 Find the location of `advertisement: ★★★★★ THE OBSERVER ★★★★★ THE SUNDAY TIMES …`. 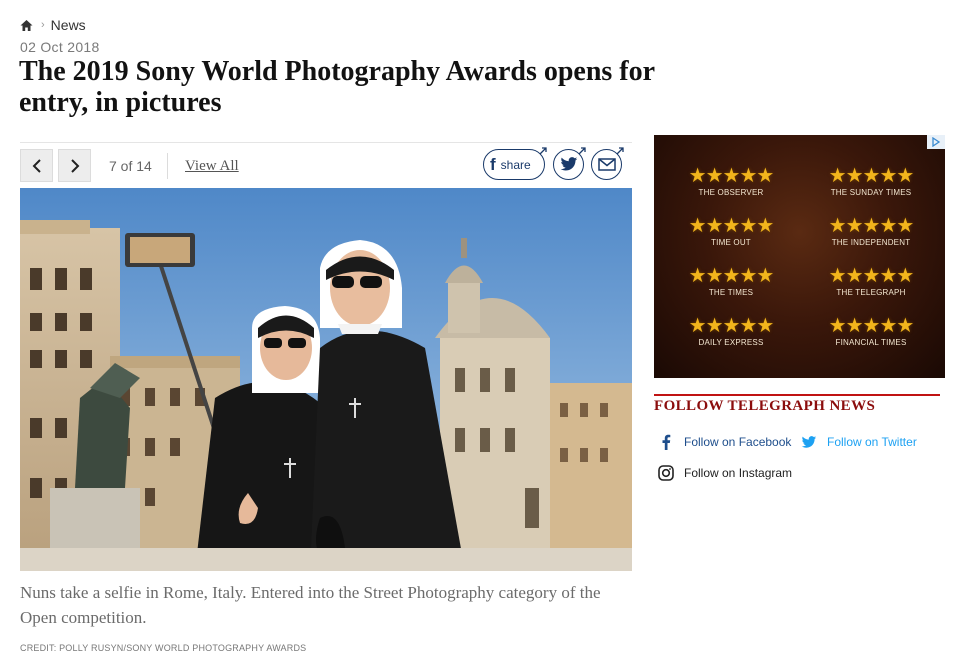

advertisement: ★★★★★ THE OBSERVER ★★★★★ THE SUNDAY TIMES … is located at coordinates (799, 256).